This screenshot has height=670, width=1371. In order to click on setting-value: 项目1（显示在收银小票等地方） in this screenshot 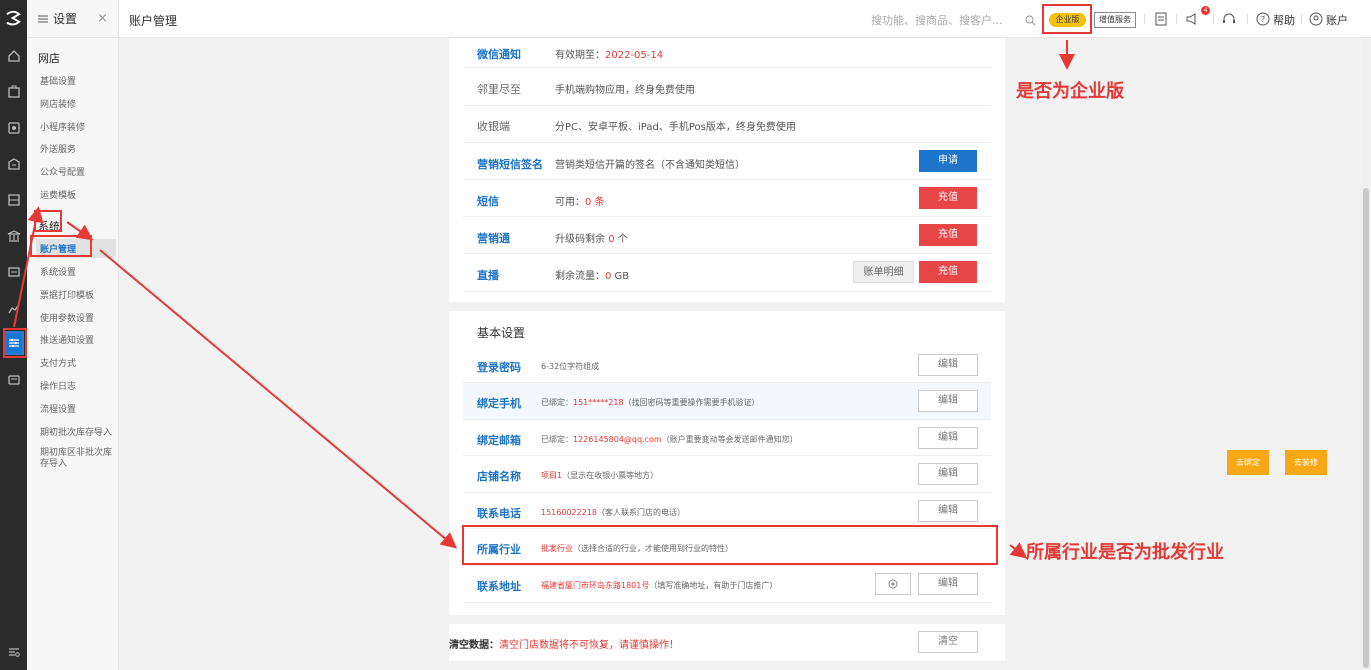, I will do `click(600, 475)`.